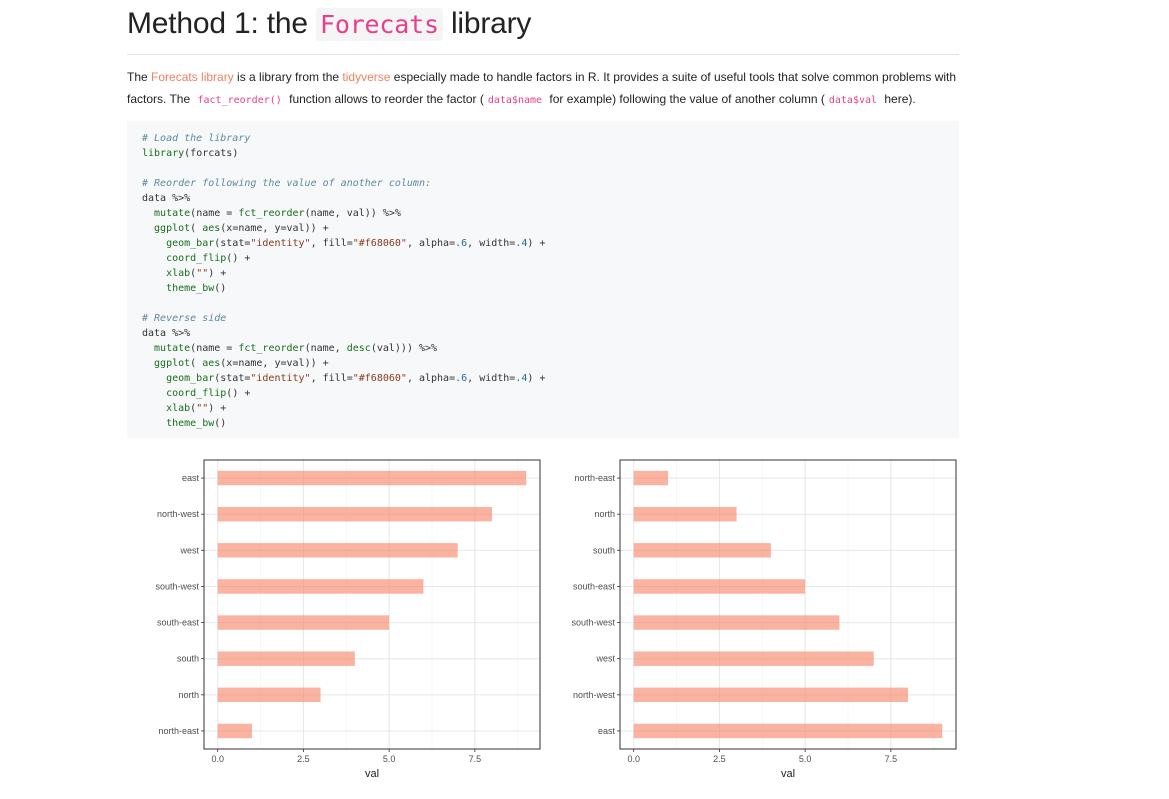 The width and height of the screenshot is (1169, 799). Describe the element at coordinates (719, 586) in the screenshot. I see `bar-south-east` at that location.